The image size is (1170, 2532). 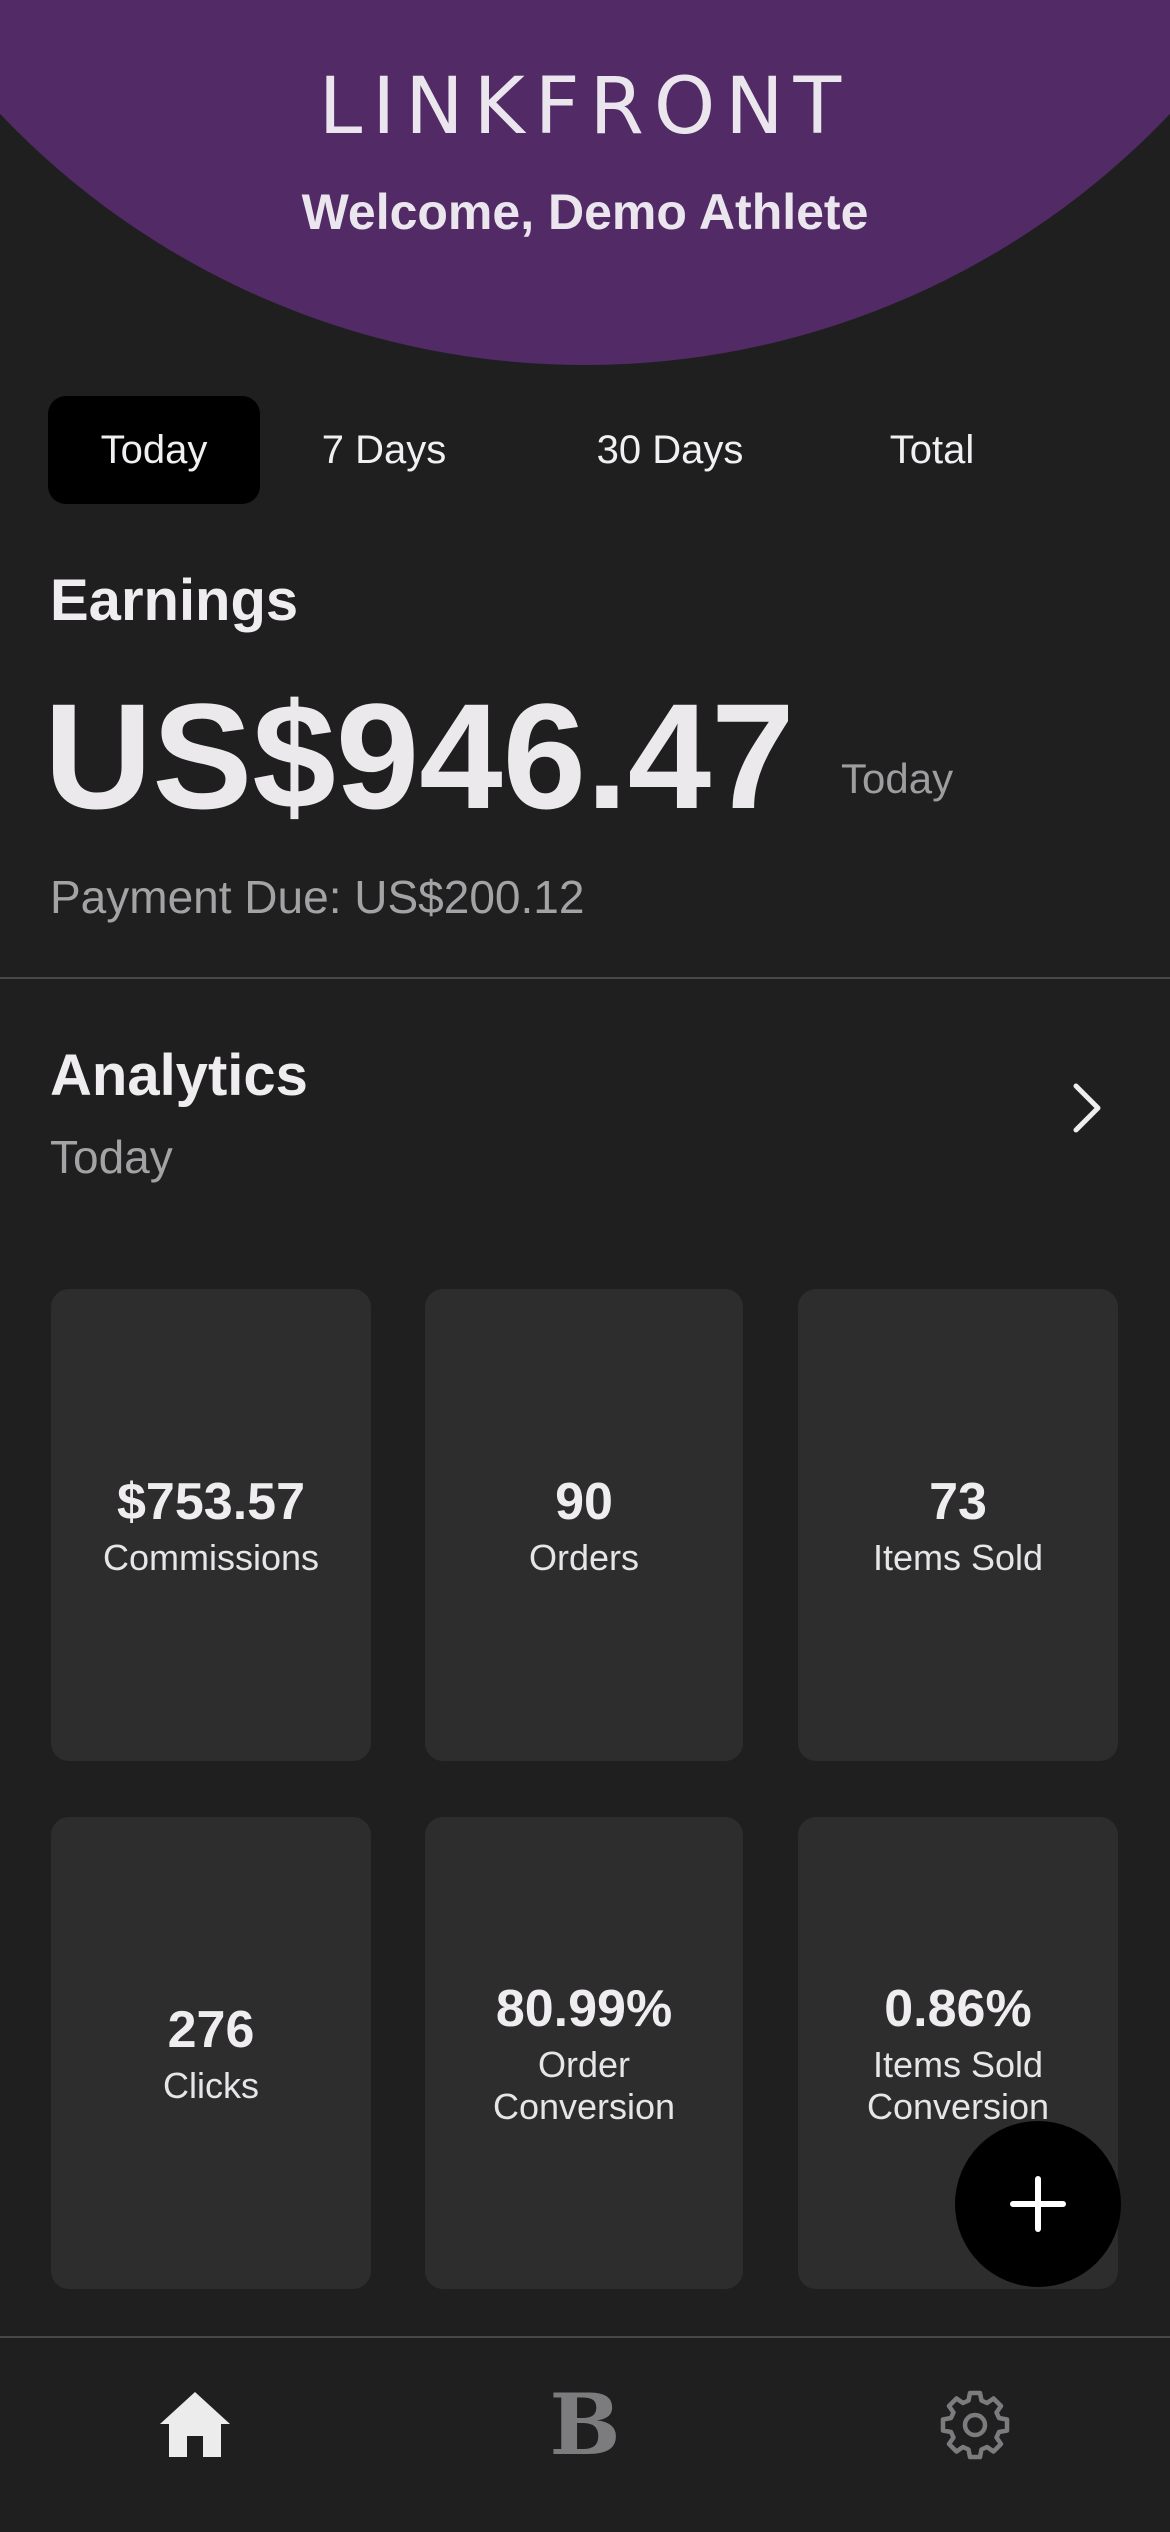 I want to click on stat-label: Clicks, so click(x=211, y=2085).